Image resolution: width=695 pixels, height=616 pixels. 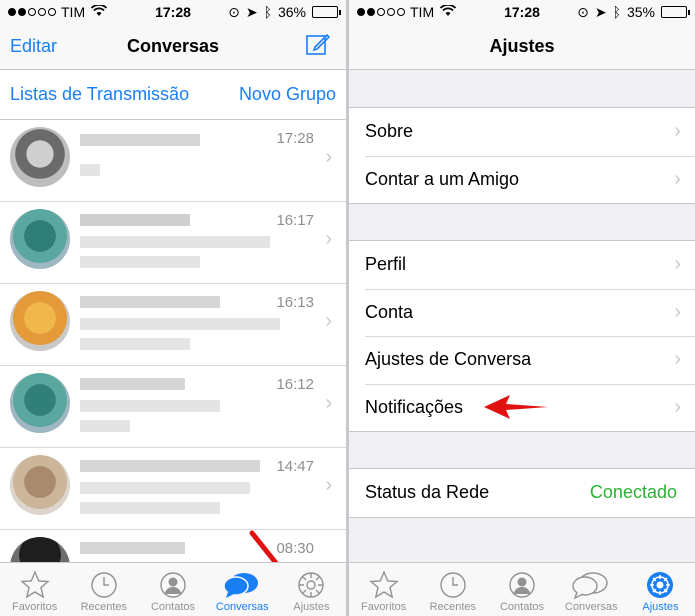 I want to click on chat-row: 16:17 ›, so click(x=173, y=243).